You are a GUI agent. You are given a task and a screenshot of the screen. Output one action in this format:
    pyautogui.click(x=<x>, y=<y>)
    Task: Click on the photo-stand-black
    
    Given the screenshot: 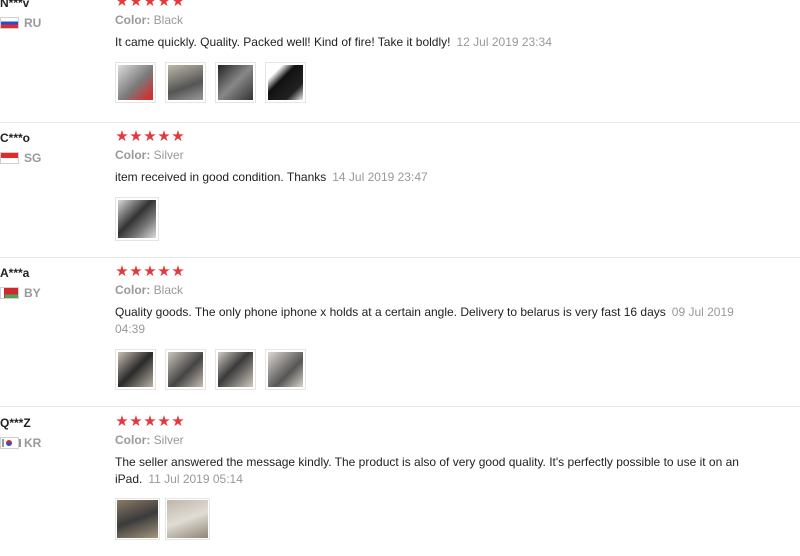 What is the action you would take?
    pyautogui.click(x=285, y=82)
    